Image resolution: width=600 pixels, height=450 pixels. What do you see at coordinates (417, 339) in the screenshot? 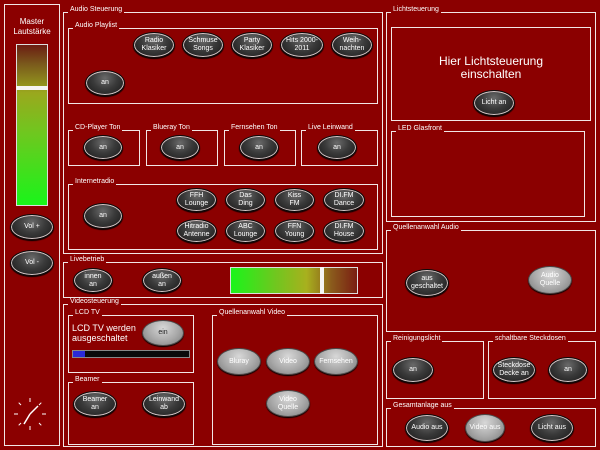
I see `cleaning-light-title: Reinigungslicht` at bounding box center [417, 339].